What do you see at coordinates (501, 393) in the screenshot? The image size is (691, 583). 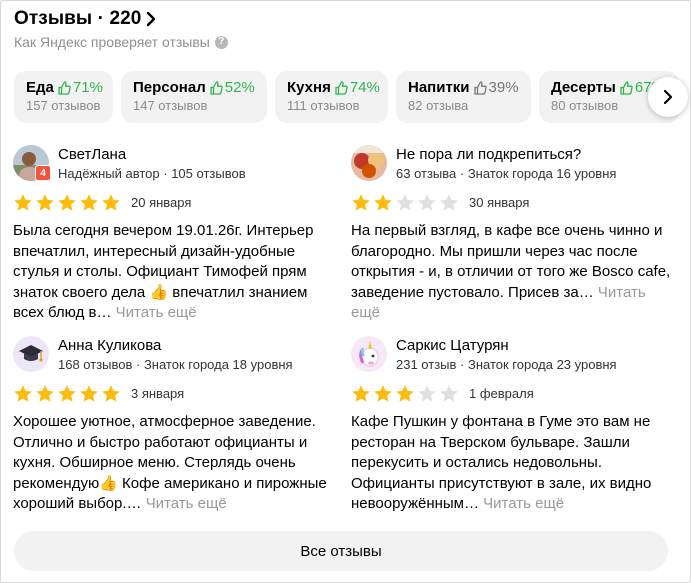 I see `review-date: 1 февраля` at bounding box center [501, 393].